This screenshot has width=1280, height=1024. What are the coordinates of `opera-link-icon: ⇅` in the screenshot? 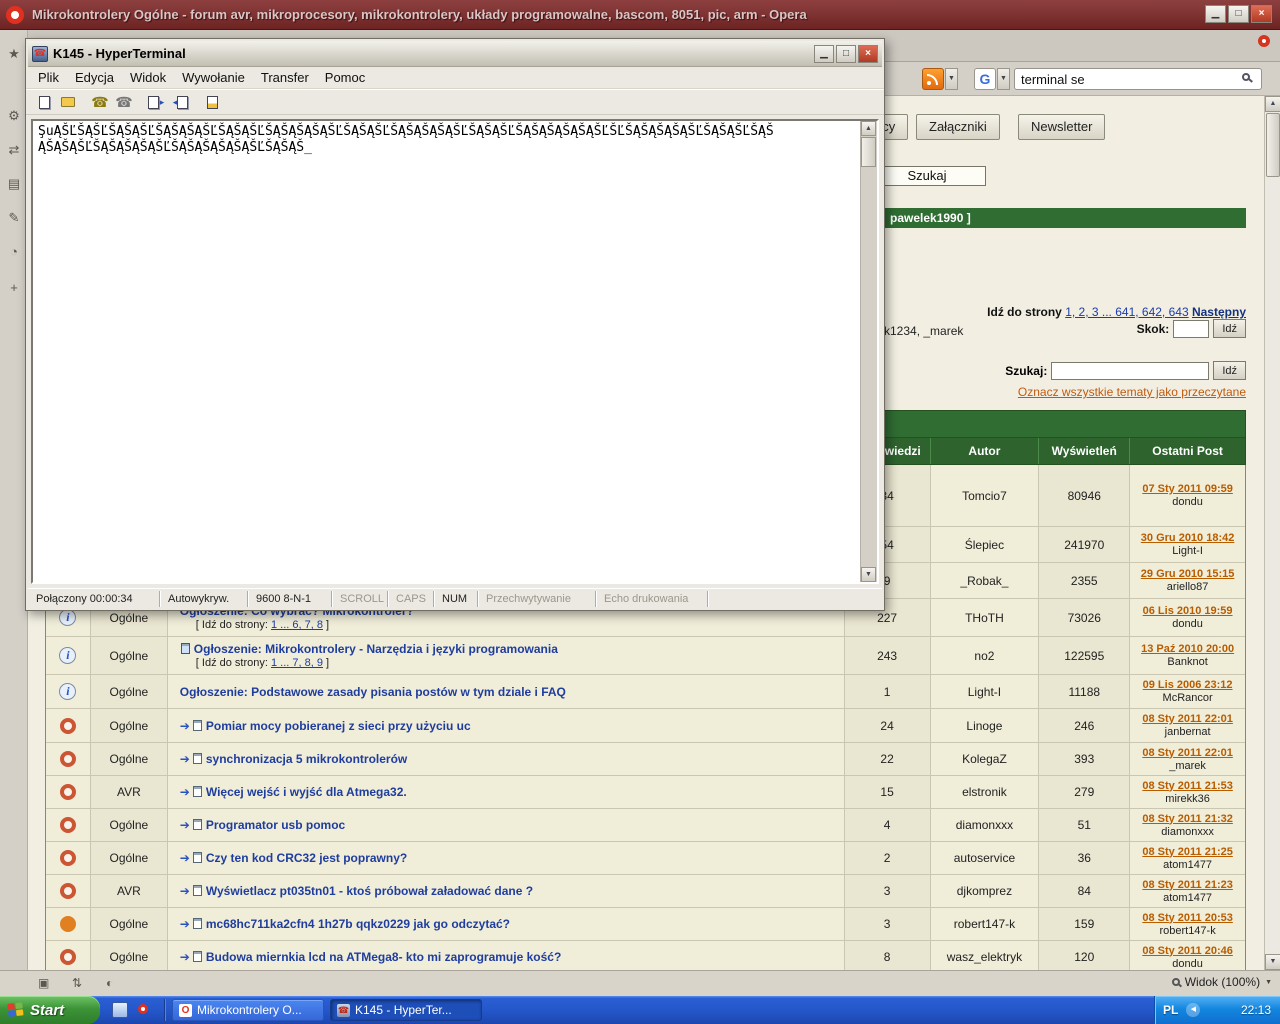 It's located at (77, 983).